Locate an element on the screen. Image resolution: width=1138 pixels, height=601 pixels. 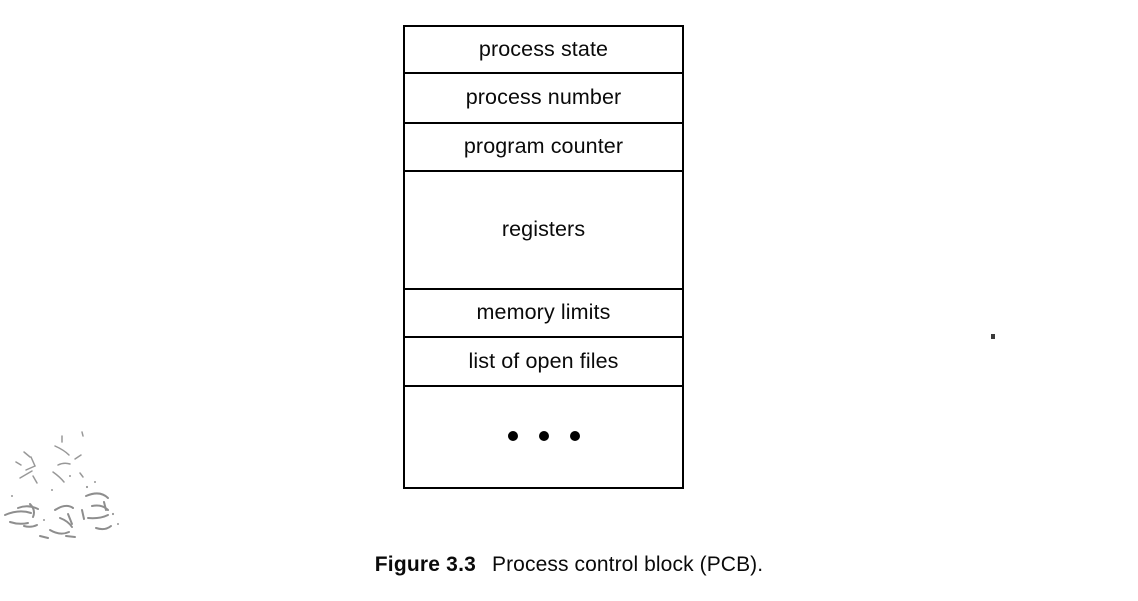
pcb-field-row: memory limits is located at coordinates (543, 314).